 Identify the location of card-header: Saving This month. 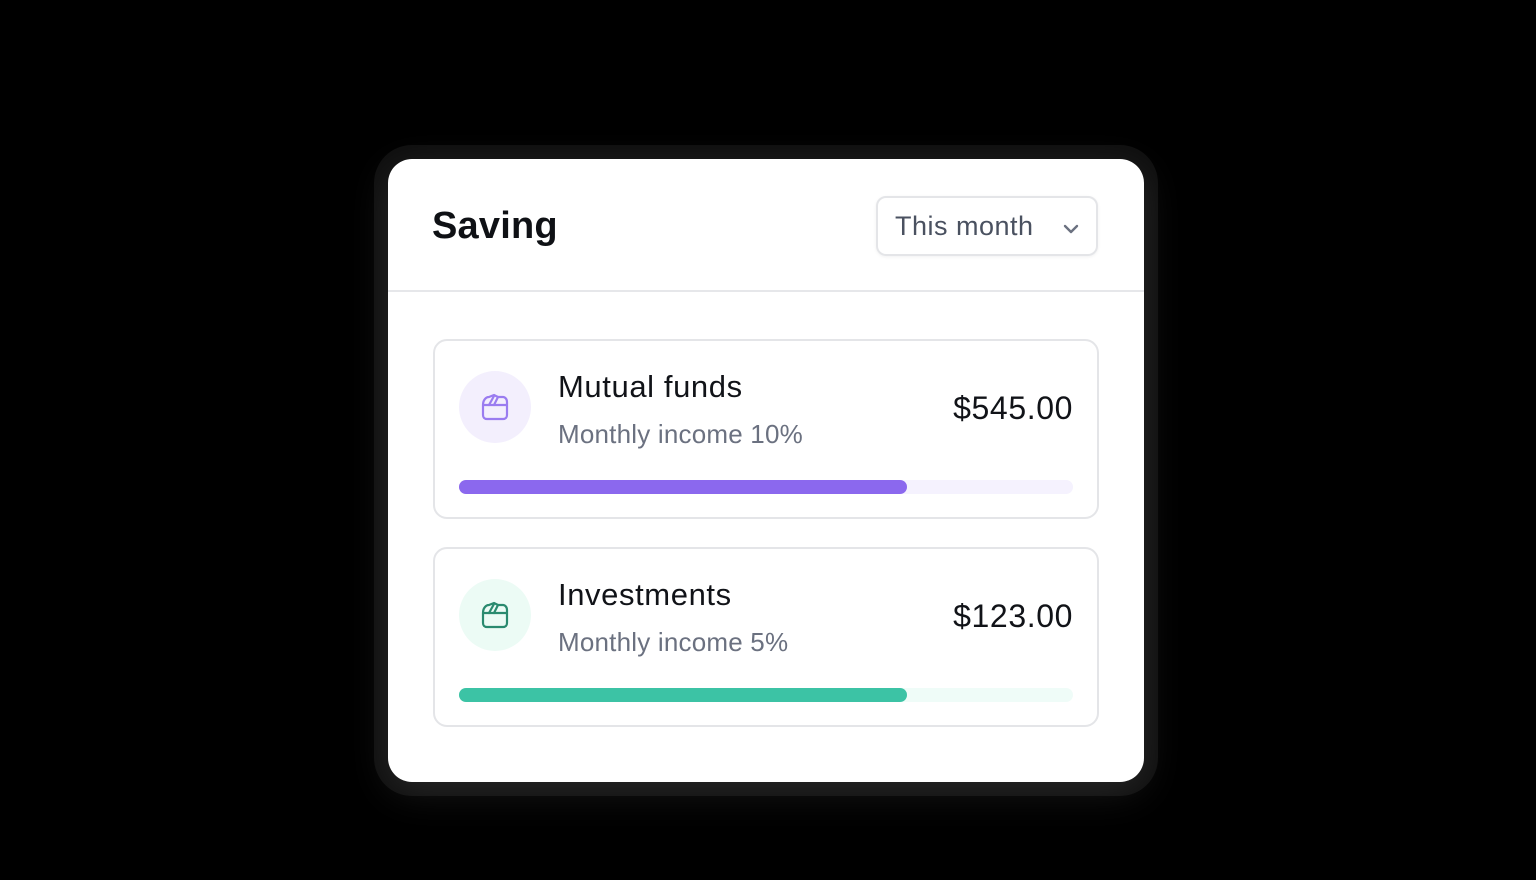
(766, 225).